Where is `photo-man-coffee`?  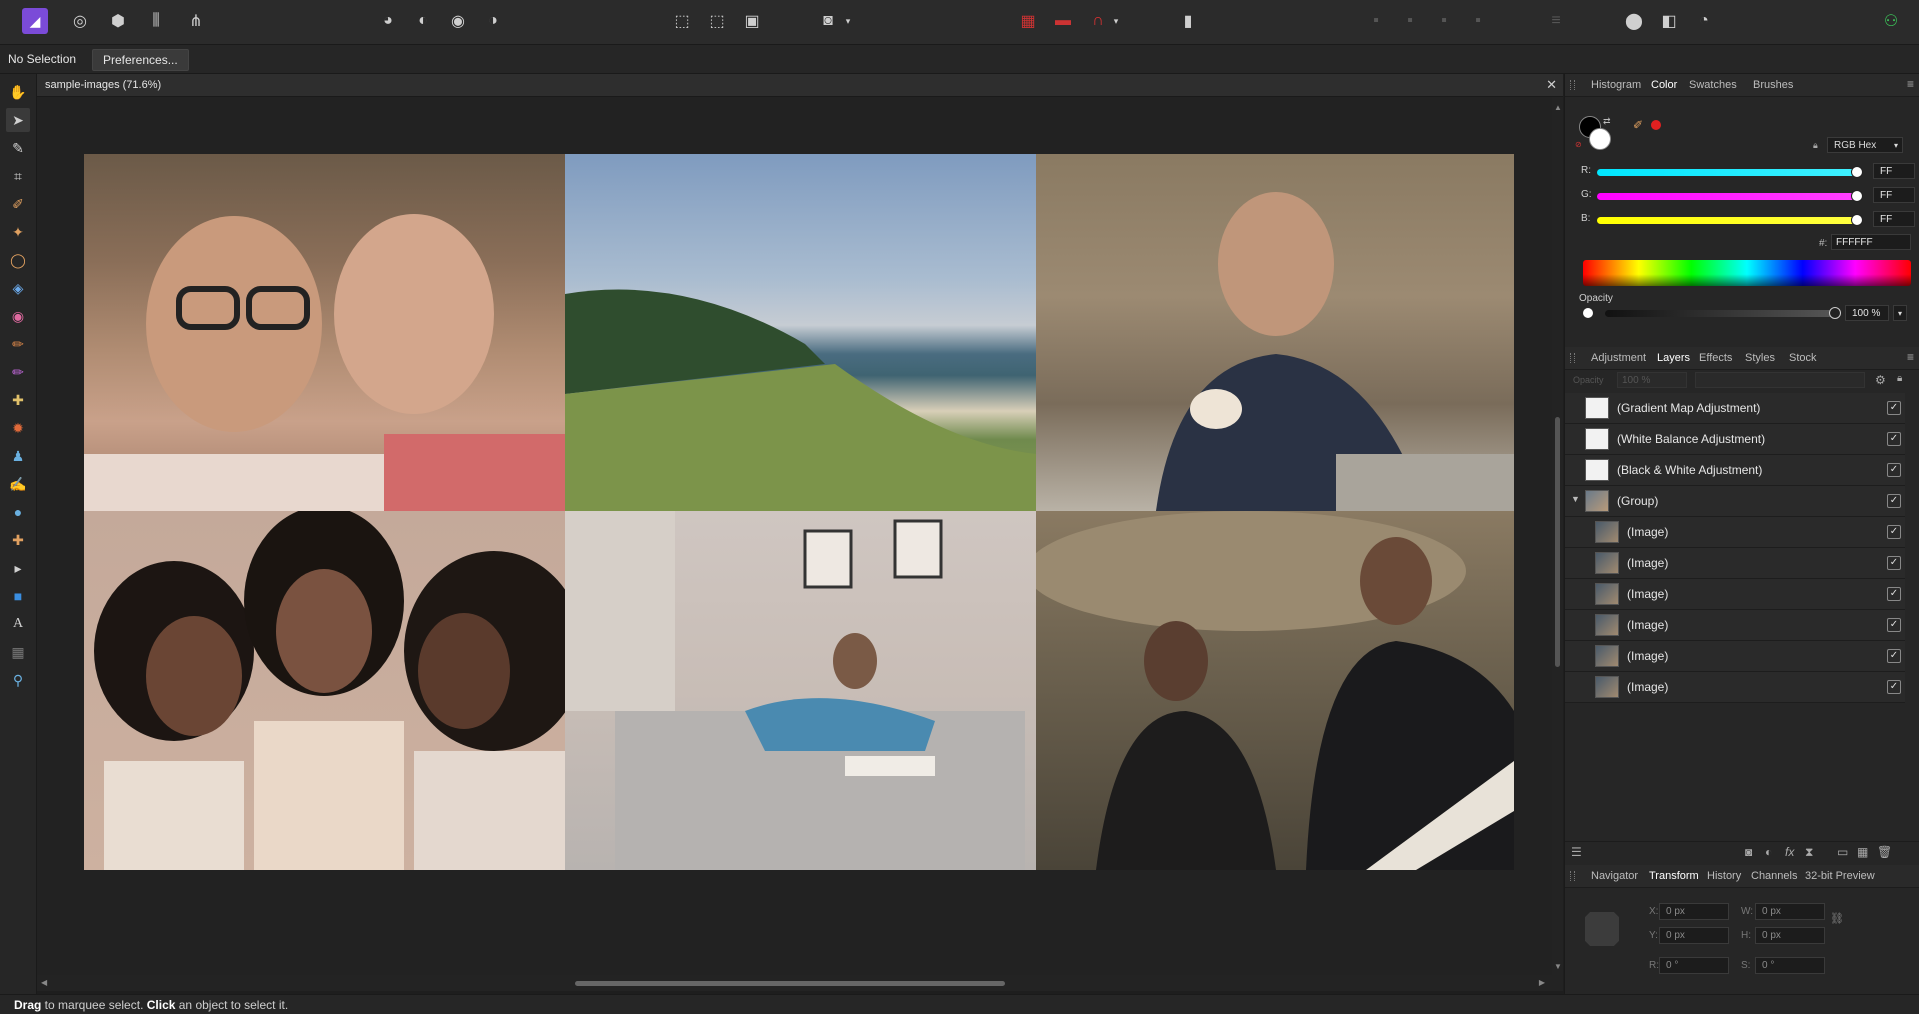 photo-man-coffee is located at coordinates (1275, 332).